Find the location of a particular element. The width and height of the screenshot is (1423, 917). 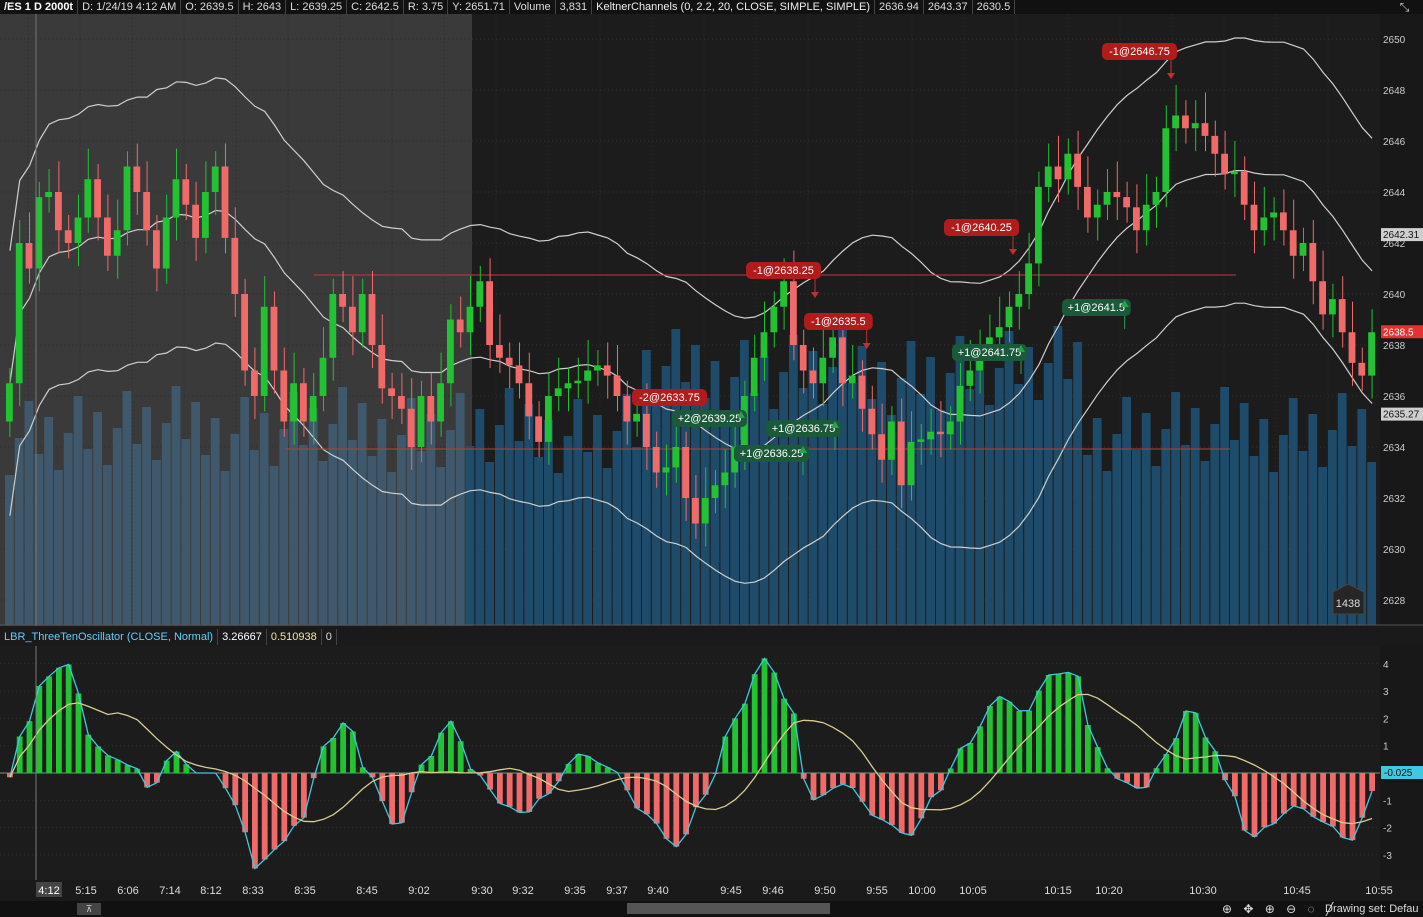

price-tick-label: 2632 is located at coordinates (1394, 499).